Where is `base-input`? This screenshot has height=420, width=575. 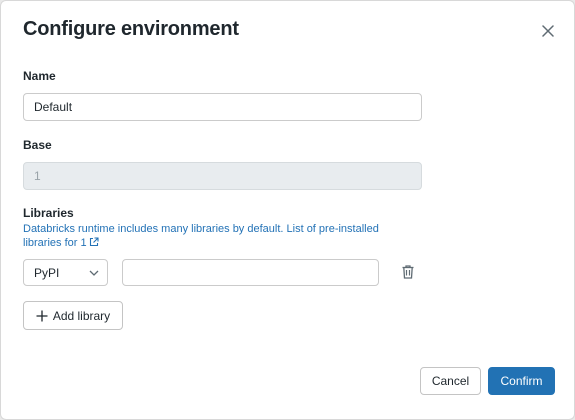 base-input is located at coordinates (222, 176).